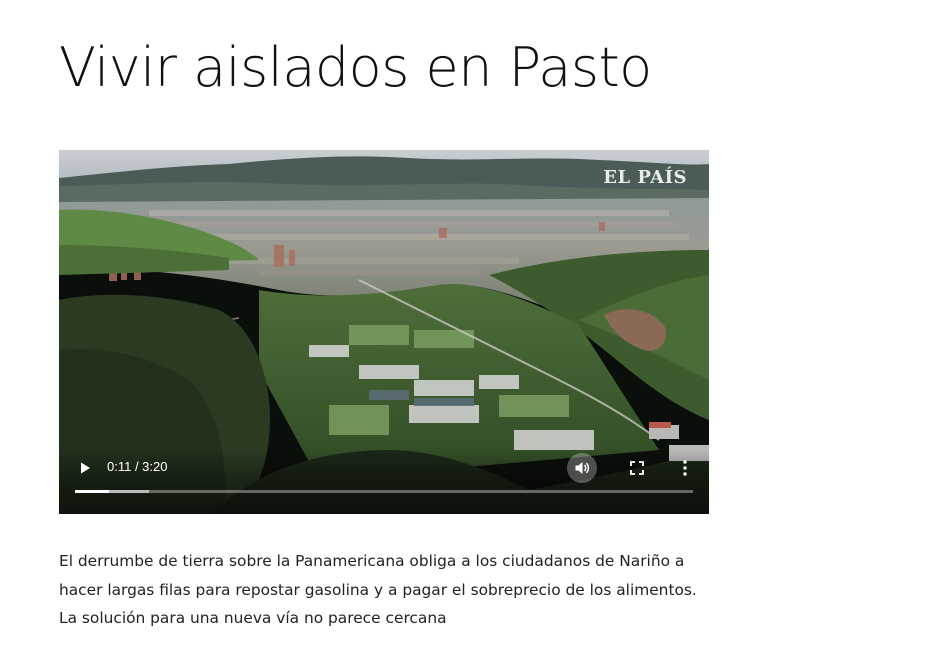 Image resolution: width=951 pixels, height=646 pixels. I want to click on volume-button, so click(582, 468).